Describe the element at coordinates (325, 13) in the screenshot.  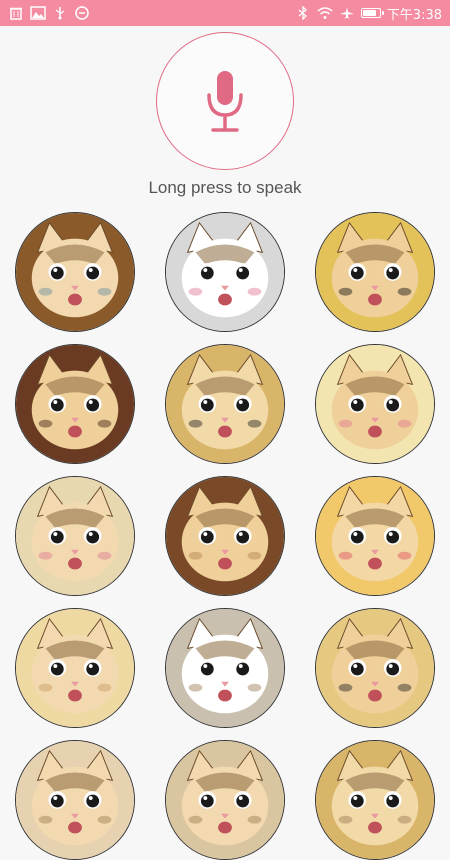
I see `wifi-icon` at that location.